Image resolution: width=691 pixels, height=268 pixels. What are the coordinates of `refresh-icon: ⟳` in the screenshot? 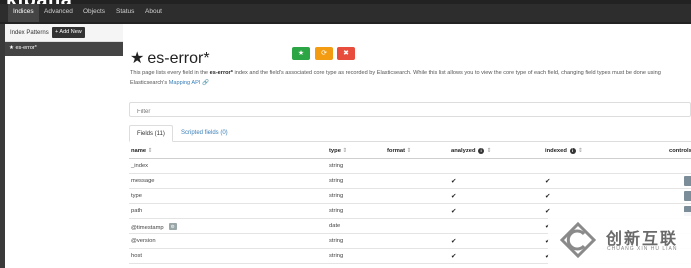 It's located at (324, 53).